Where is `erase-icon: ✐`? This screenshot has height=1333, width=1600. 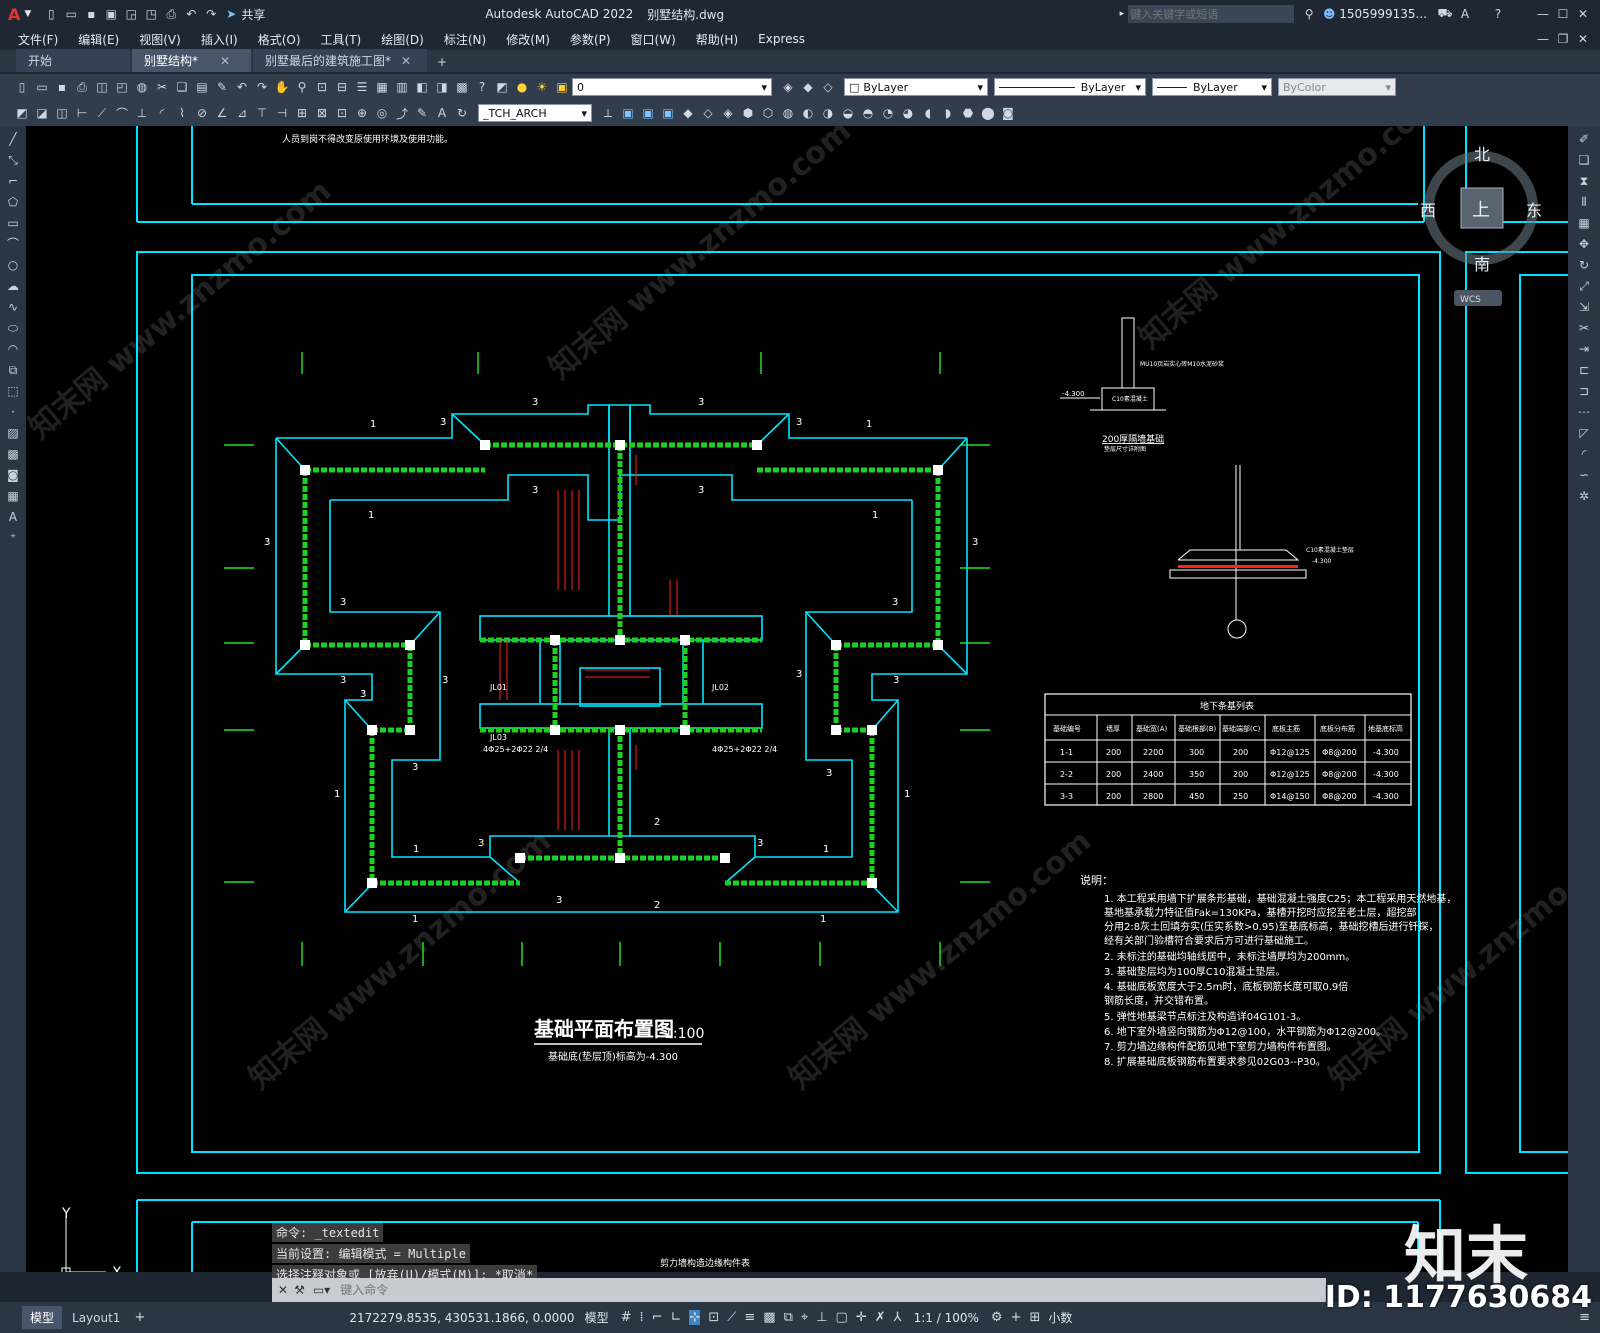
erase-icon: ✐ is located at coordinates (1584, 139).